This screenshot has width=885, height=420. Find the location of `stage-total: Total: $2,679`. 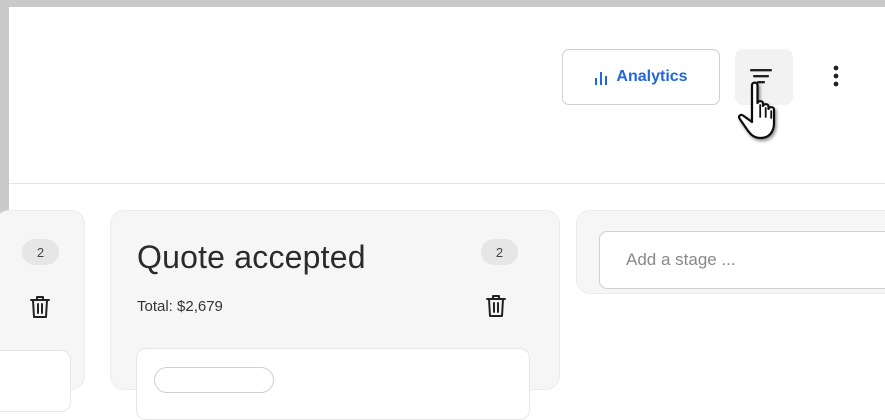

stage-total: Total: $2,679 is located at coordinates (180, 306).